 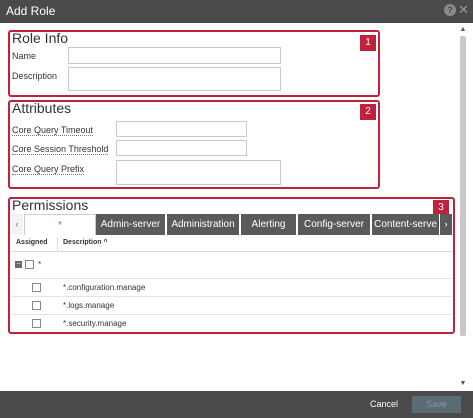 I want to click on permission-description: *.configuration.manage, so click(x=104, y=287).